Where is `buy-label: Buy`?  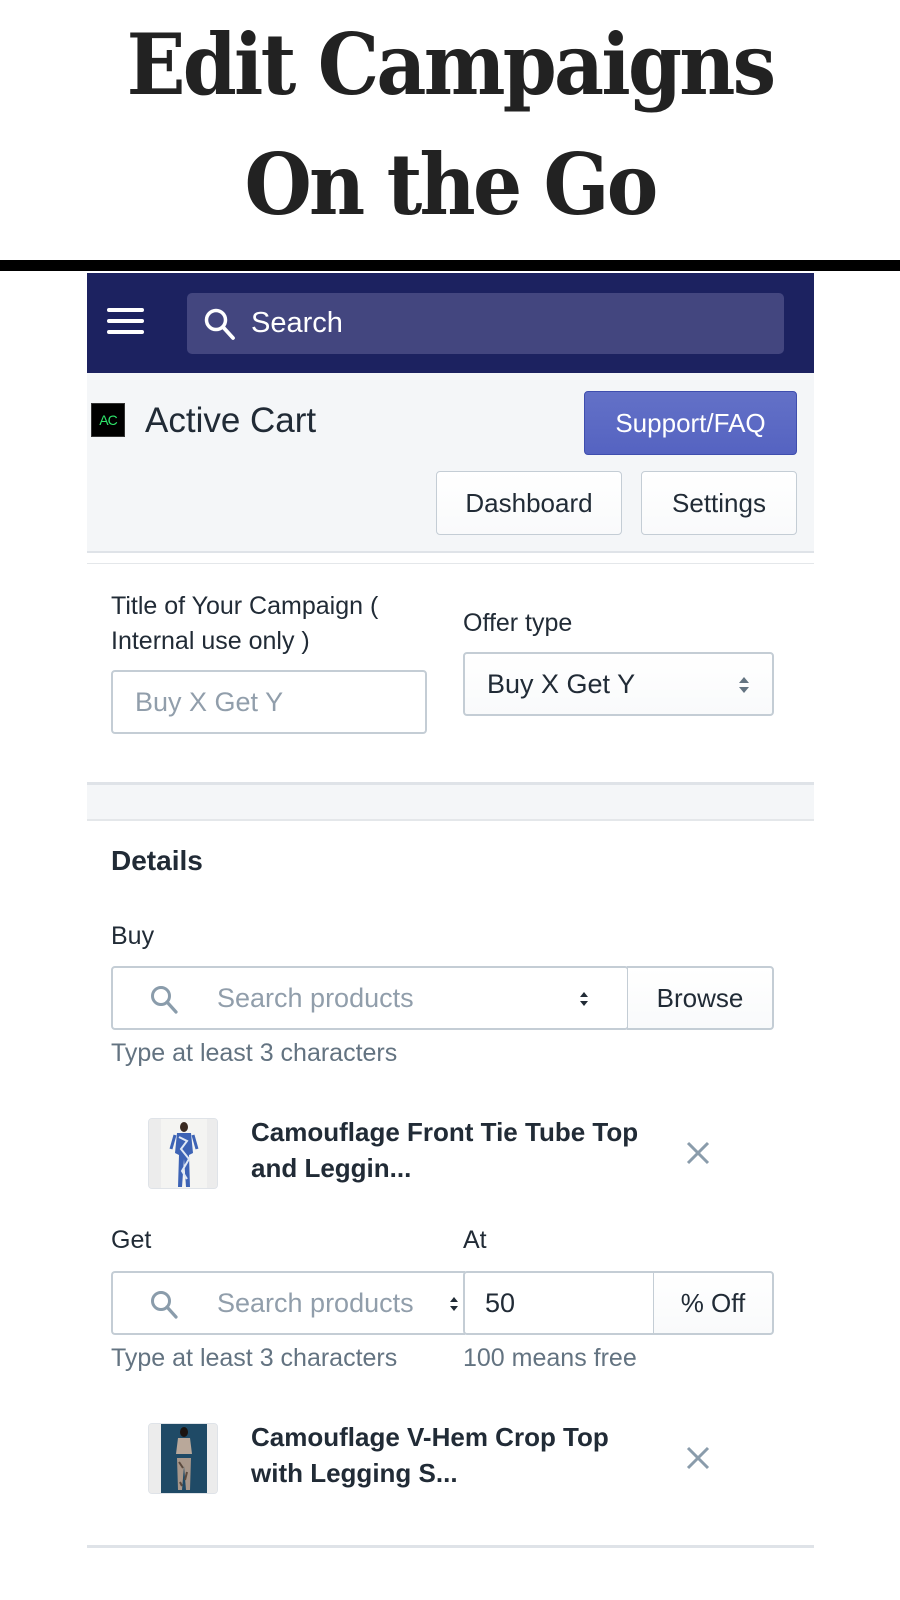
buy-label: Buy is located at coordinates (133, 936).